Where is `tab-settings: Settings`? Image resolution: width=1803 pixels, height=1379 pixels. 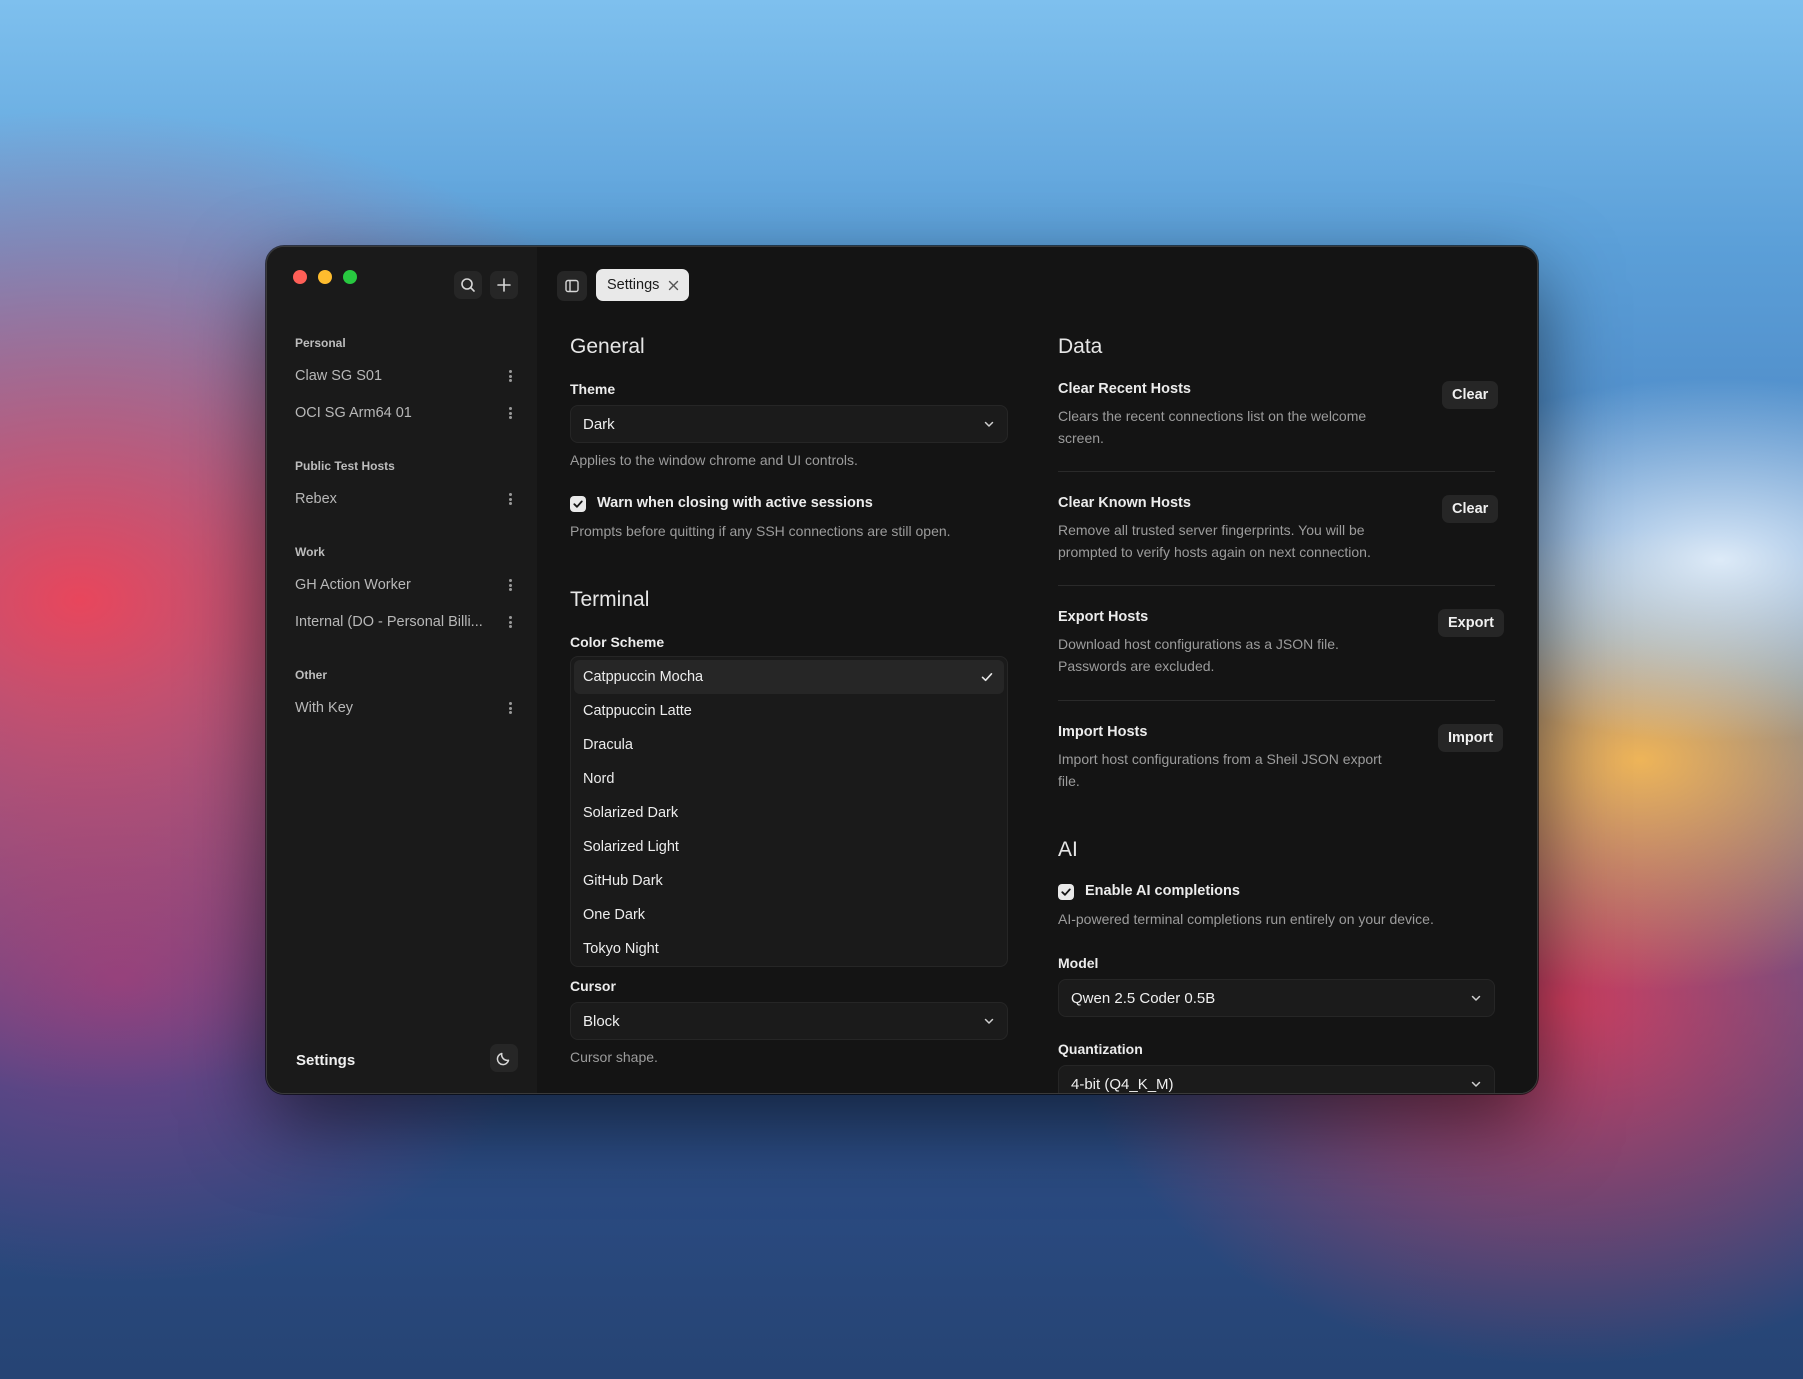
tab-settings: Settings is located at coordinates (643, 285).